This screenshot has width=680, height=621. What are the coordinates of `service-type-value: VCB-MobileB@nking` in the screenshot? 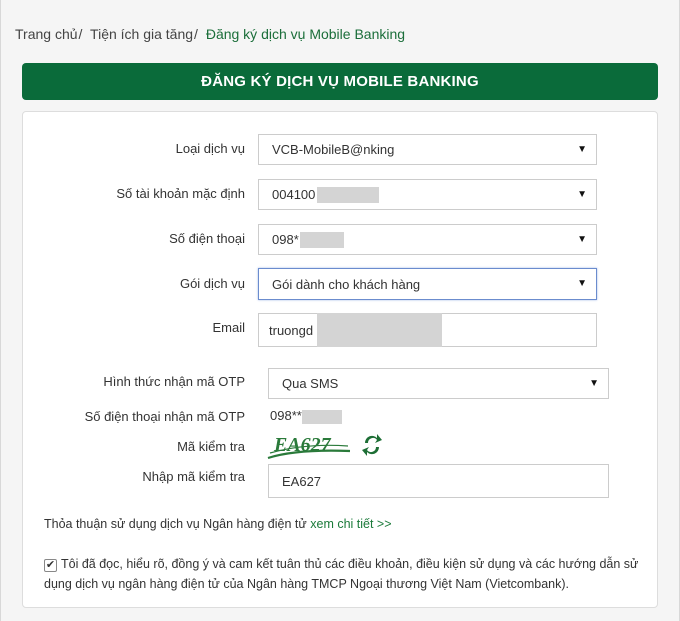 It's located at (333, 149).